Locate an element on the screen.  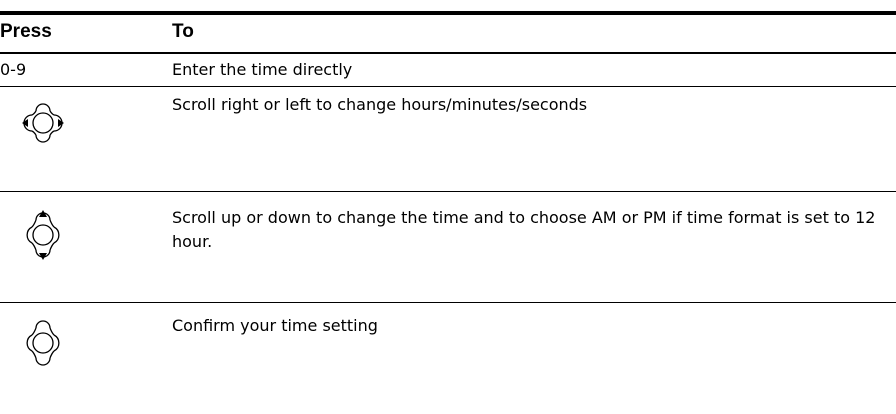
nav-pad-up-down-icon is located at coordinates (43, 235).